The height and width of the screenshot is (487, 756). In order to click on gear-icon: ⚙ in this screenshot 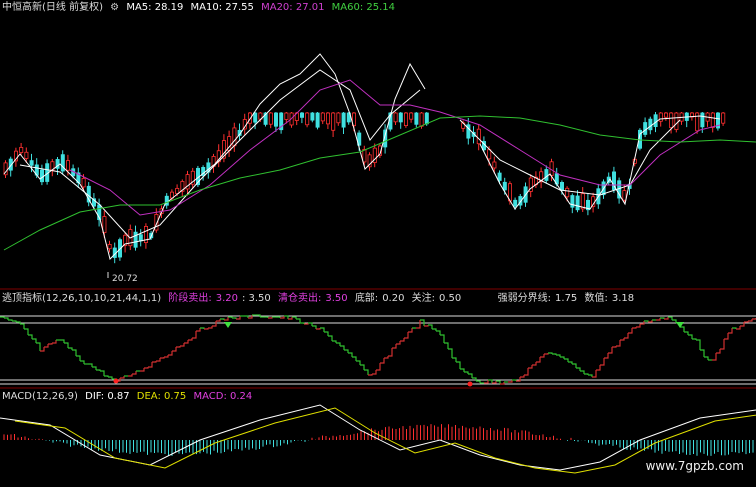, I will do `click(114, 7)`.